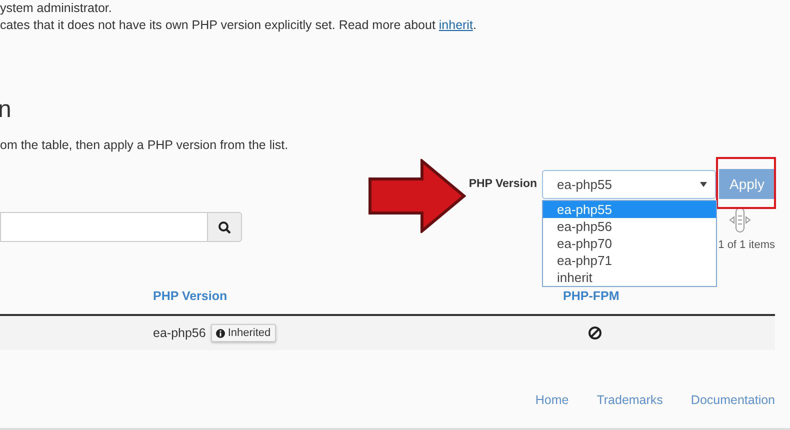  I want to click on pagination-summary: 1 of 1 items, so click(746, 245).